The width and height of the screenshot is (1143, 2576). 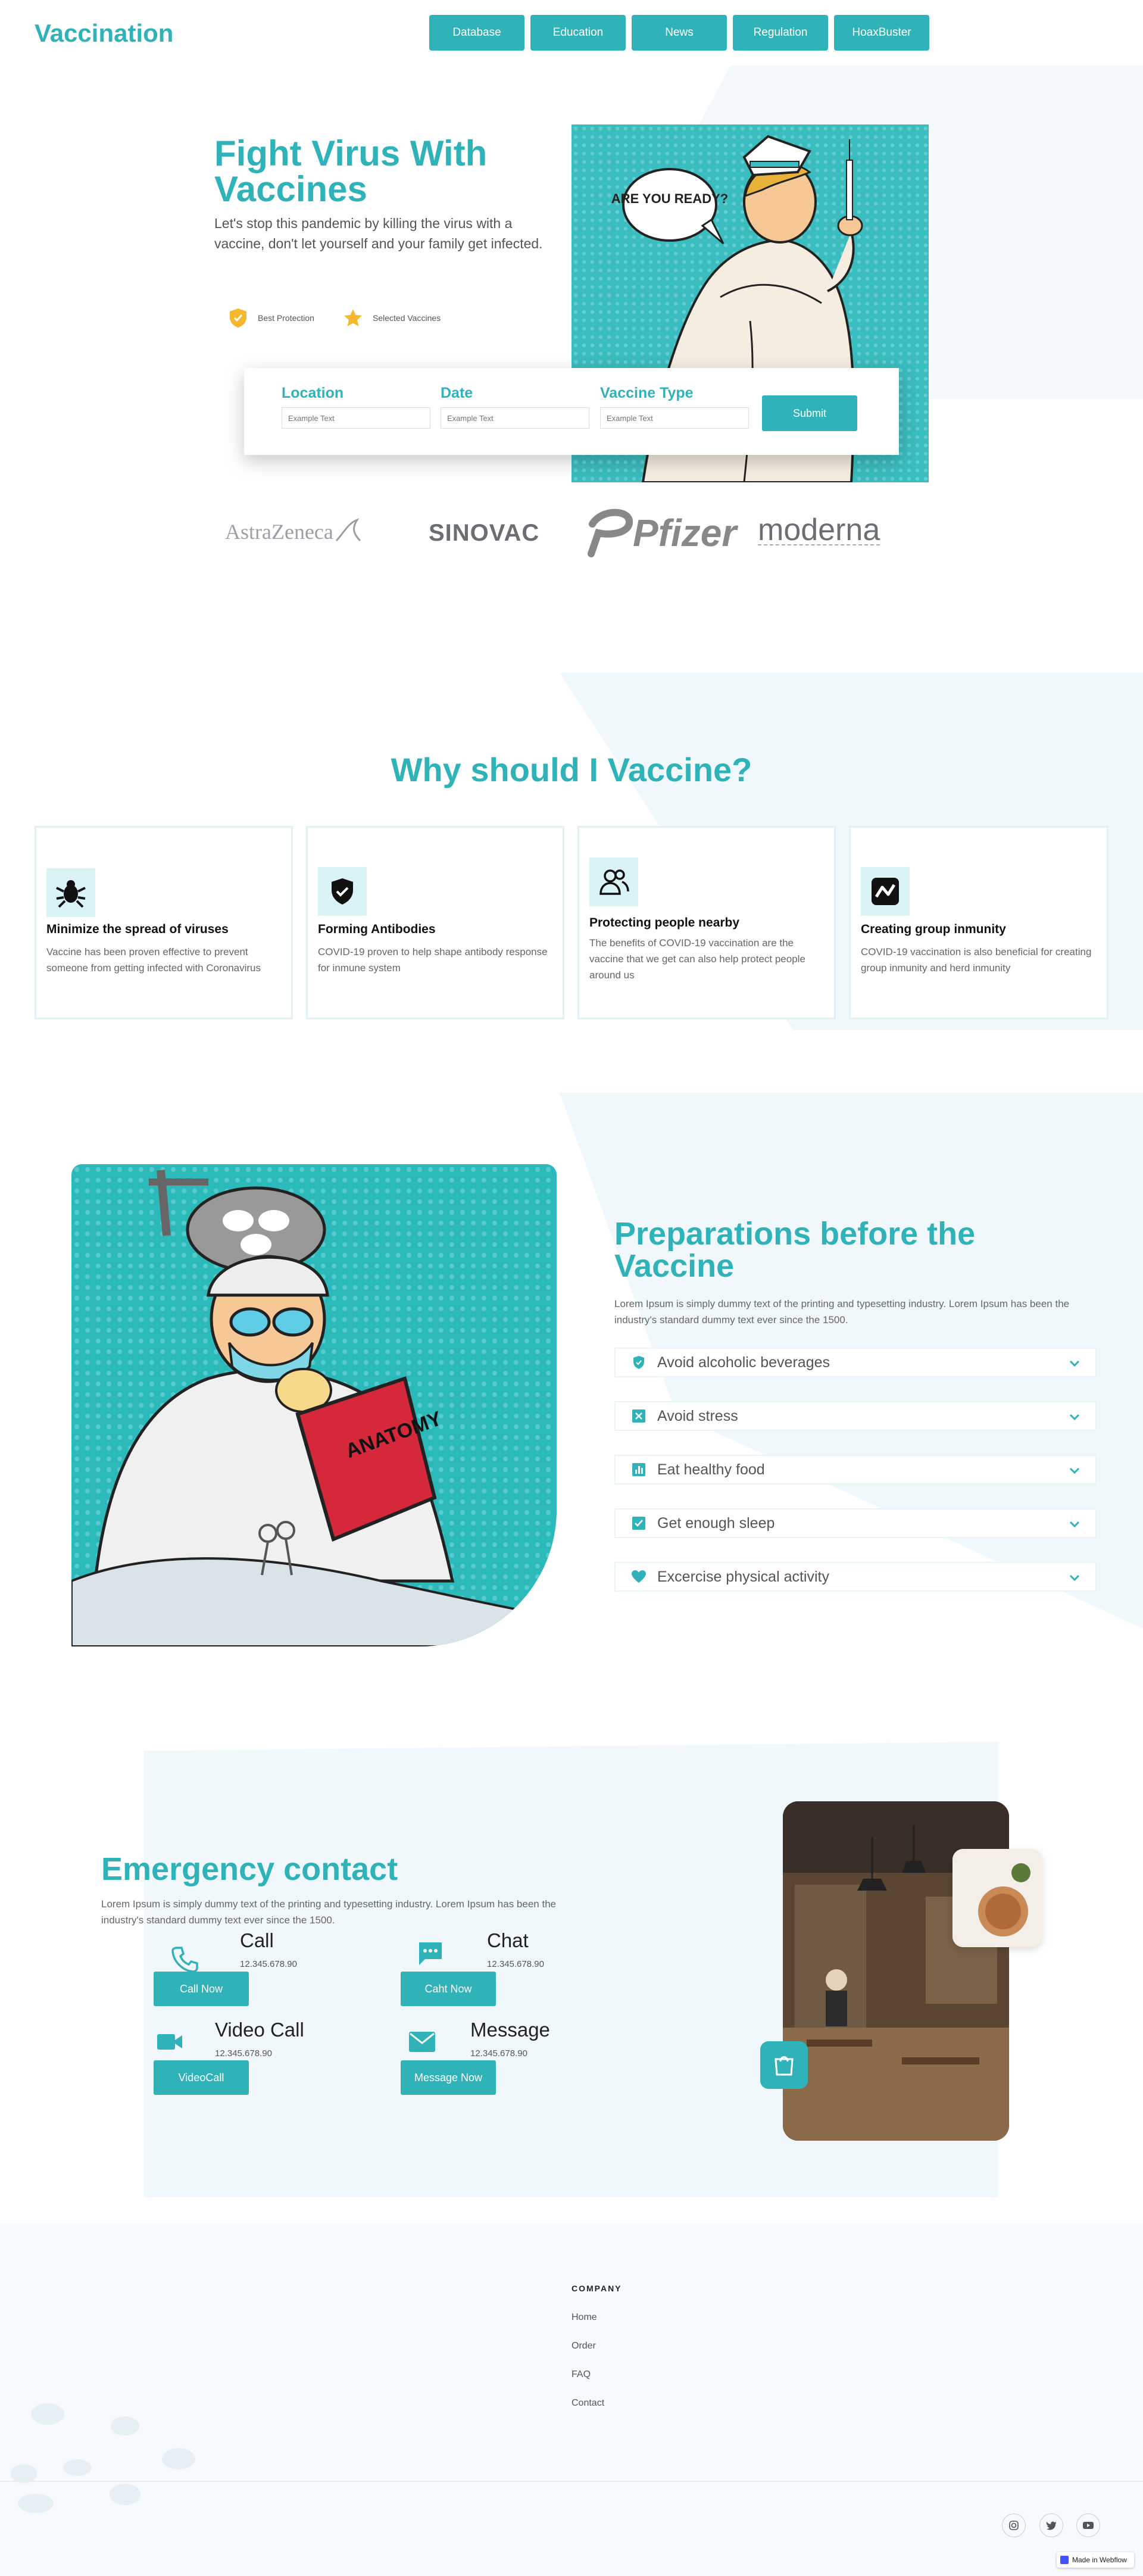 I want to click on brand-name: SINOVAC, so click(x=485, y=533).